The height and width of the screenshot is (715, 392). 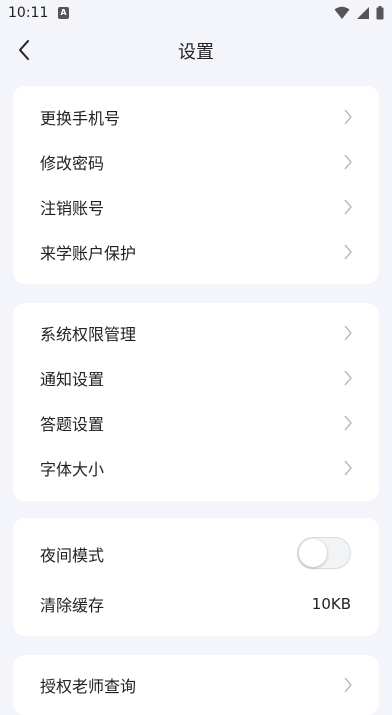 I want to click on clear-cache-label: 清除缓存, so click(x=72, y=605).